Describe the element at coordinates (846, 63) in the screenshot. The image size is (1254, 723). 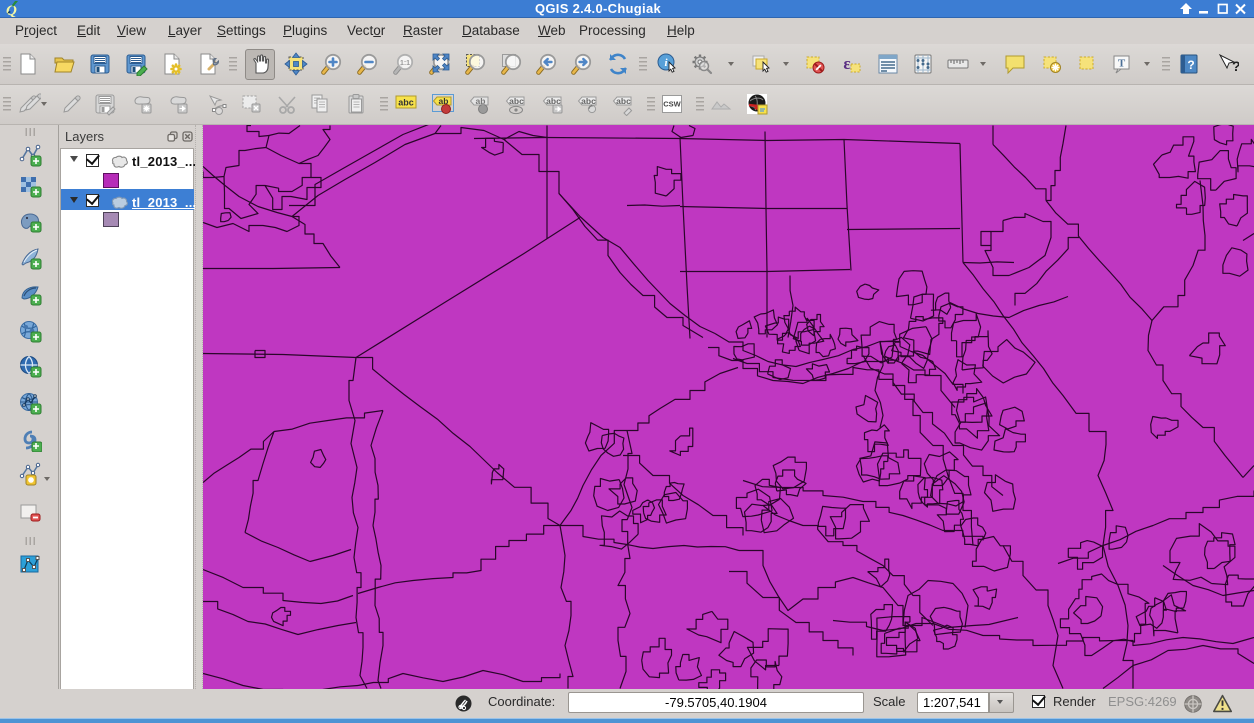
I see `svg-text: ε` at that location.